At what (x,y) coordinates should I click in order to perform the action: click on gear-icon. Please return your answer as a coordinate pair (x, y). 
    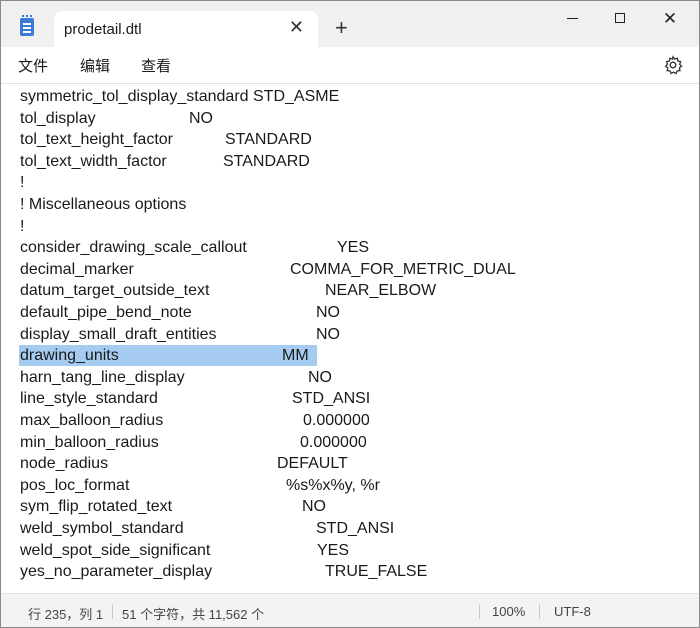
    Looking at the image, I should click on (673, 65).